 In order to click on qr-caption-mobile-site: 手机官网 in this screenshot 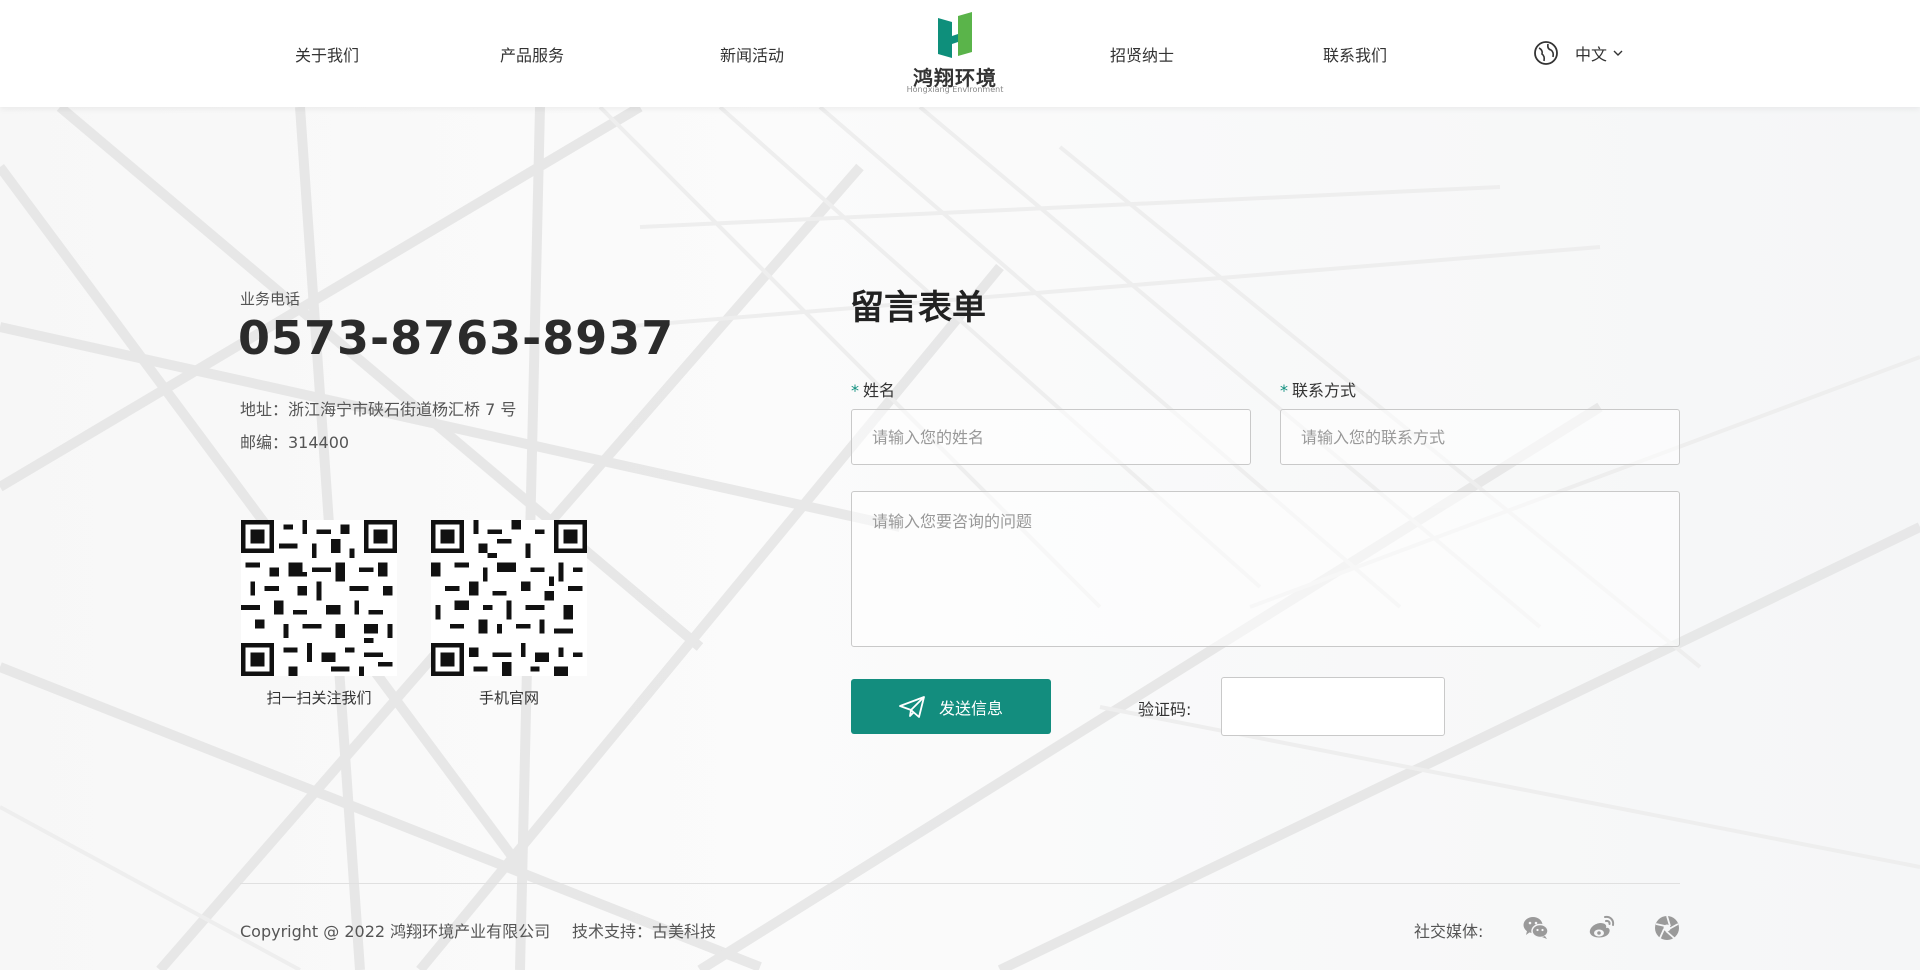, I will do `click(508, 698)`.